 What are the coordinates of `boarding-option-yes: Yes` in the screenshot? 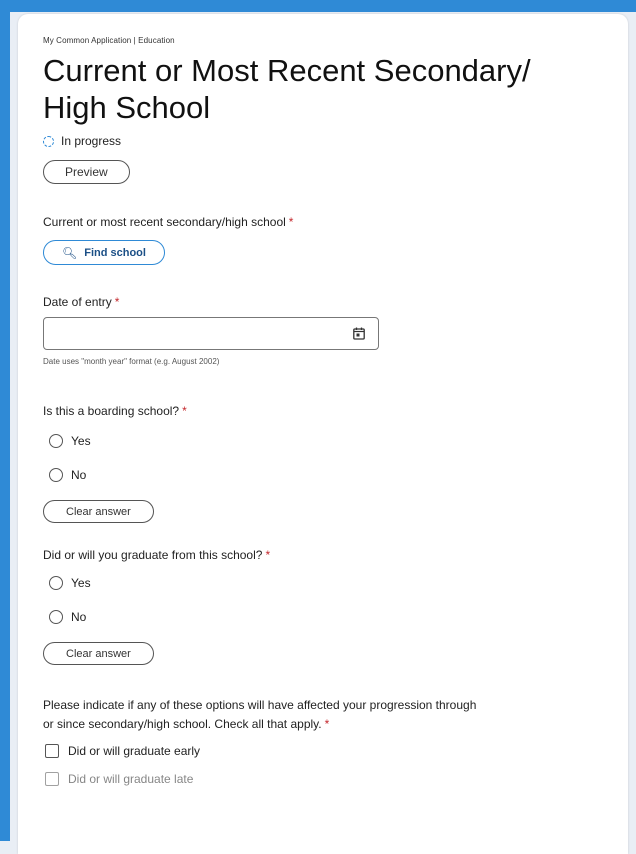 It's located at (328, 441).